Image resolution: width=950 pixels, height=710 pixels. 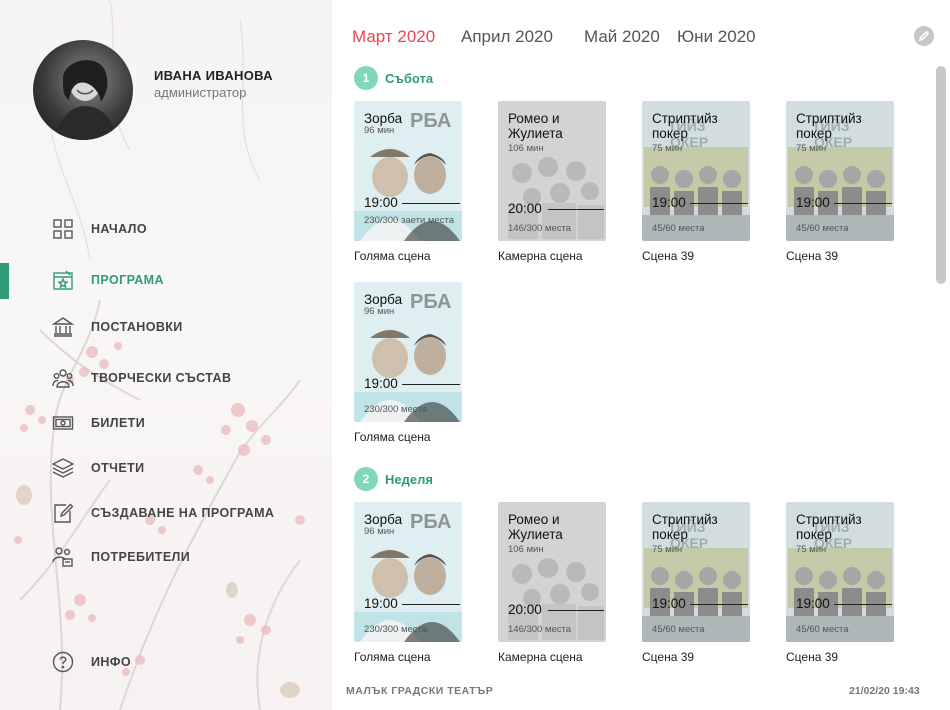 What do you see at coordinates (408, 171) in the screenshot?
I see `show-card: РБА Зорба 96 мин 19:00 230/300 заети места` at bounding box center [408, 171].